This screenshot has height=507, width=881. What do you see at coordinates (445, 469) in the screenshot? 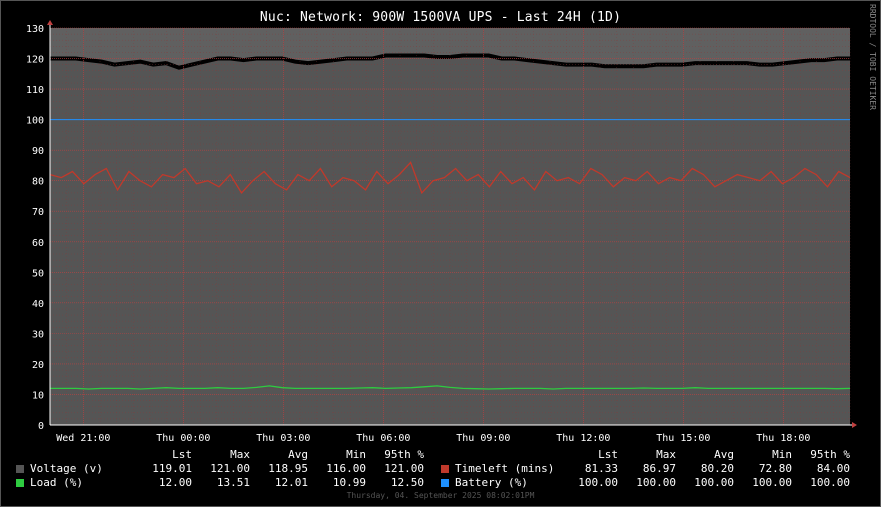
I see `legend-swatch-timeleft` at bounding box center [445, 469].